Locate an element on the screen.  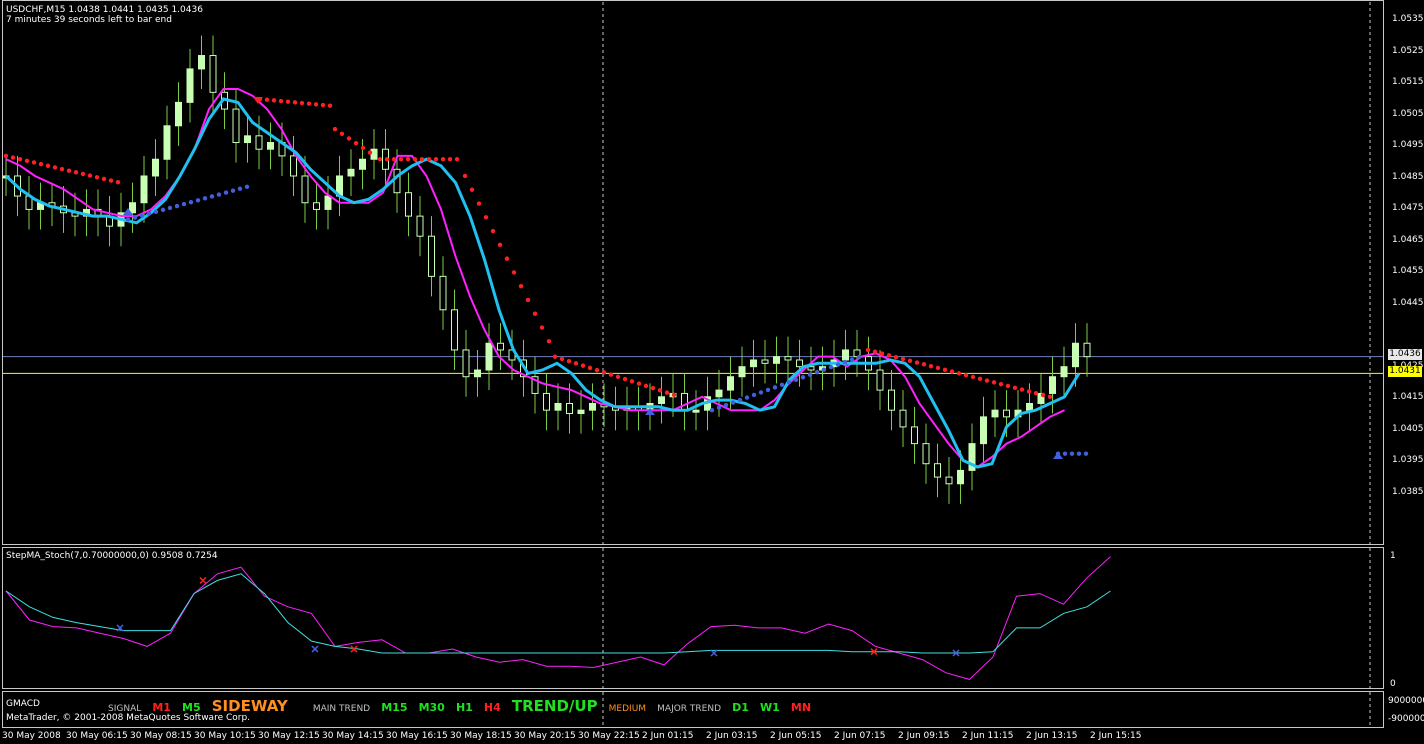
level-price-tag: 1.0431 is located at coordinates (1405, 371).